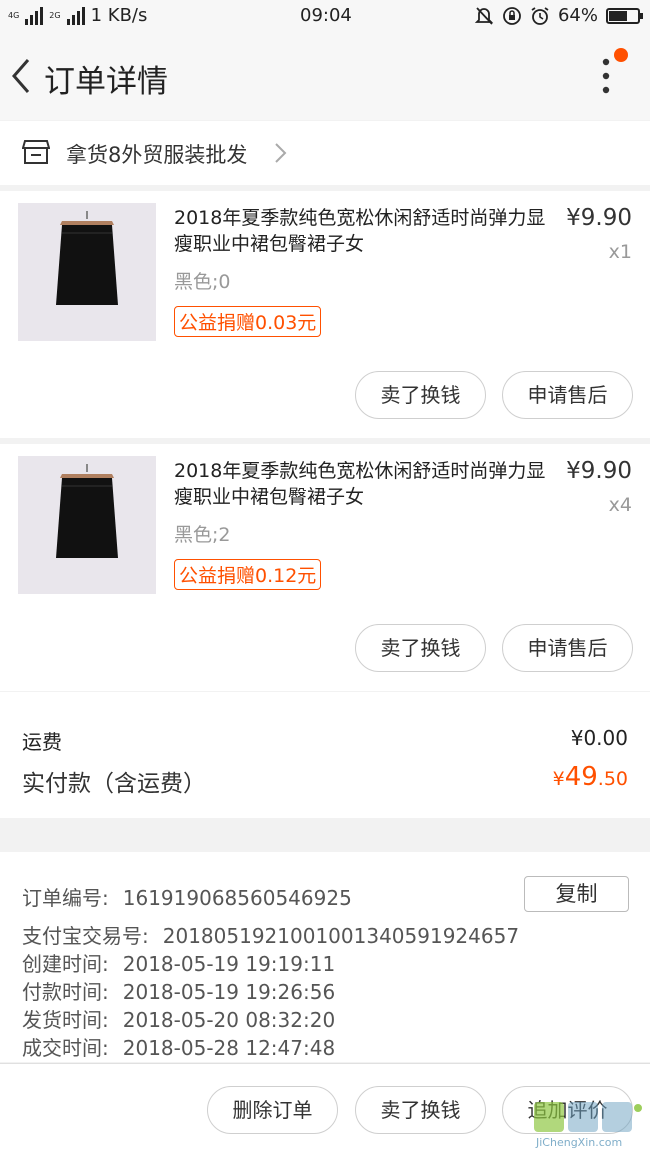 This screenshot has width=650, height=1155. What do you see at coordinates (341, 936) in the screenshot?
I see `info-value: 2018051921001001340591924657` at bounding box center [341, 936].